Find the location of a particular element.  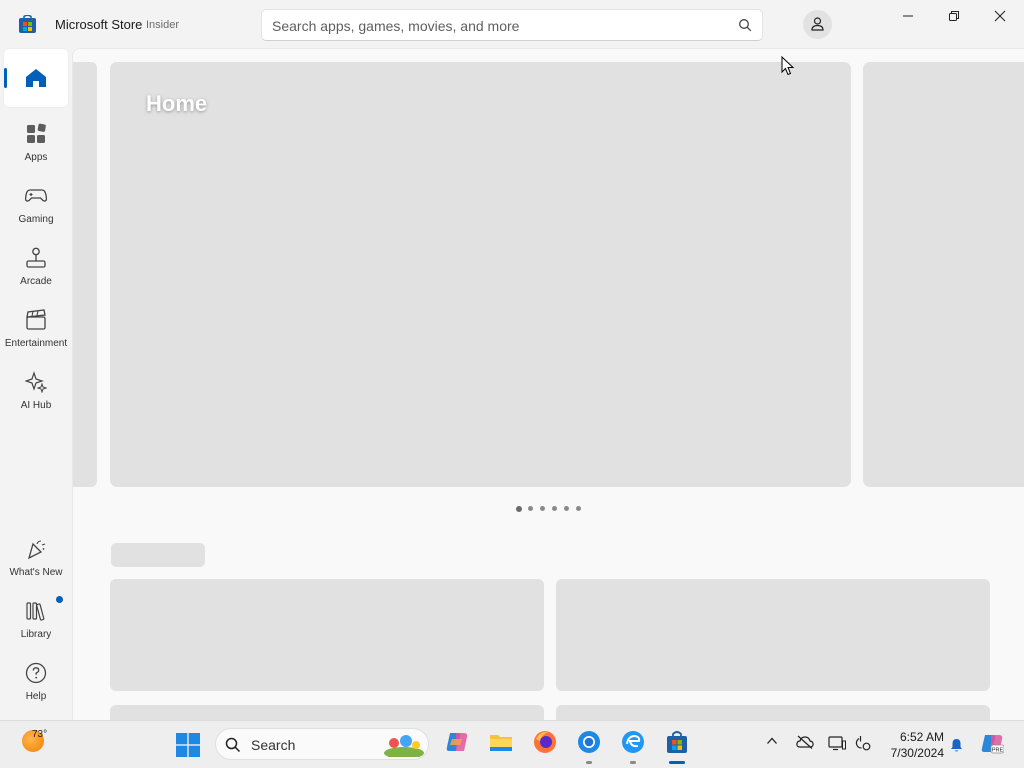

taskbar-search-box: Search is located at coordinates (322, 744).